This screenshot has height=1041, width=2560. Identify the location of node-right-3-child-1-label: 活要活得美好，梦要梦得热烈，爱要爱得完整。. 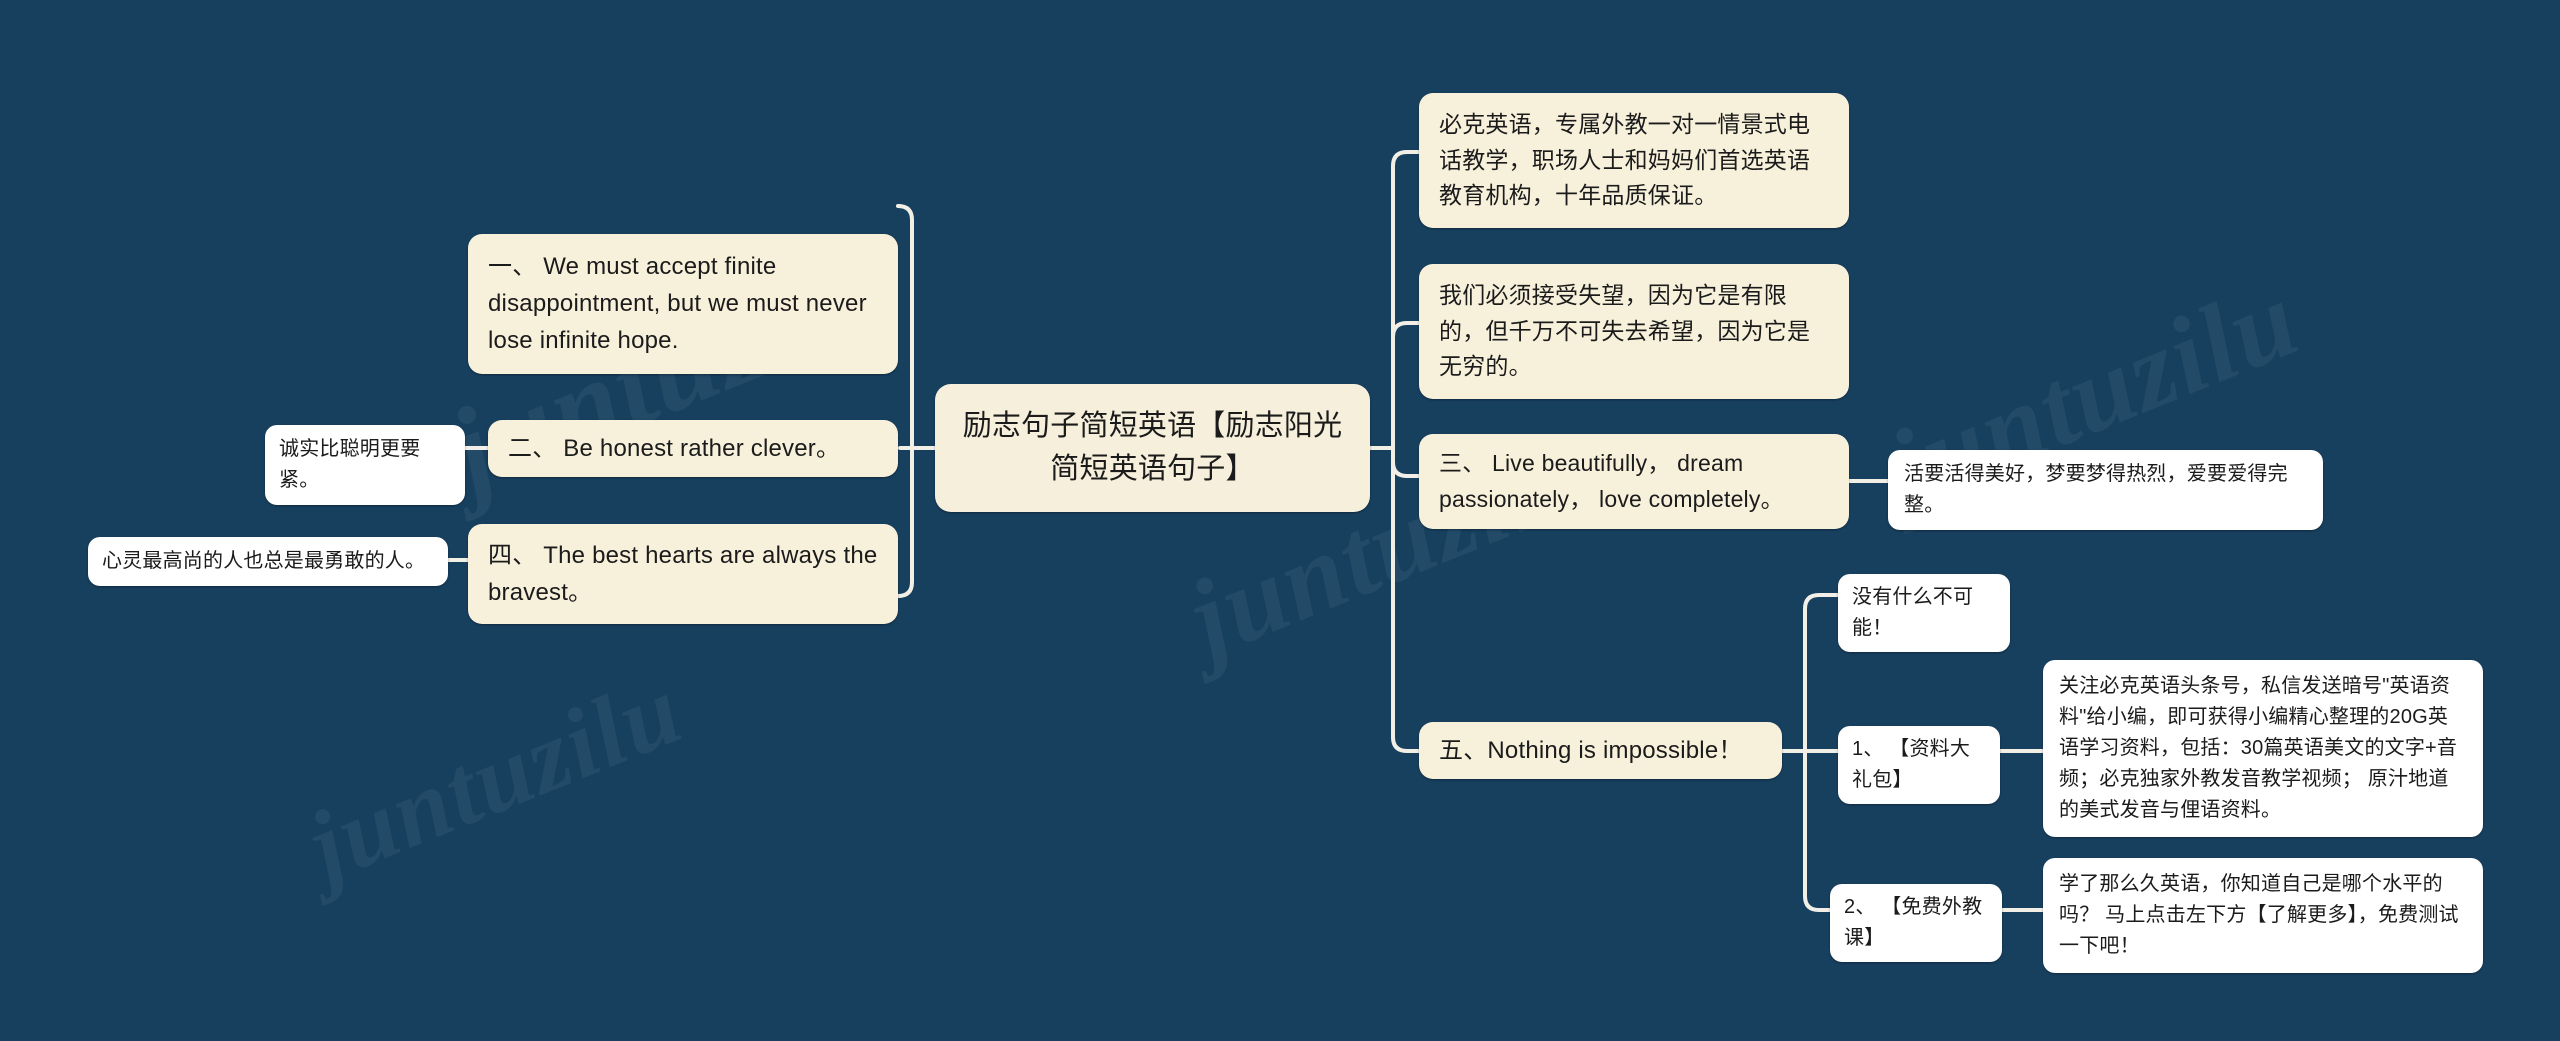
(2096, 489).